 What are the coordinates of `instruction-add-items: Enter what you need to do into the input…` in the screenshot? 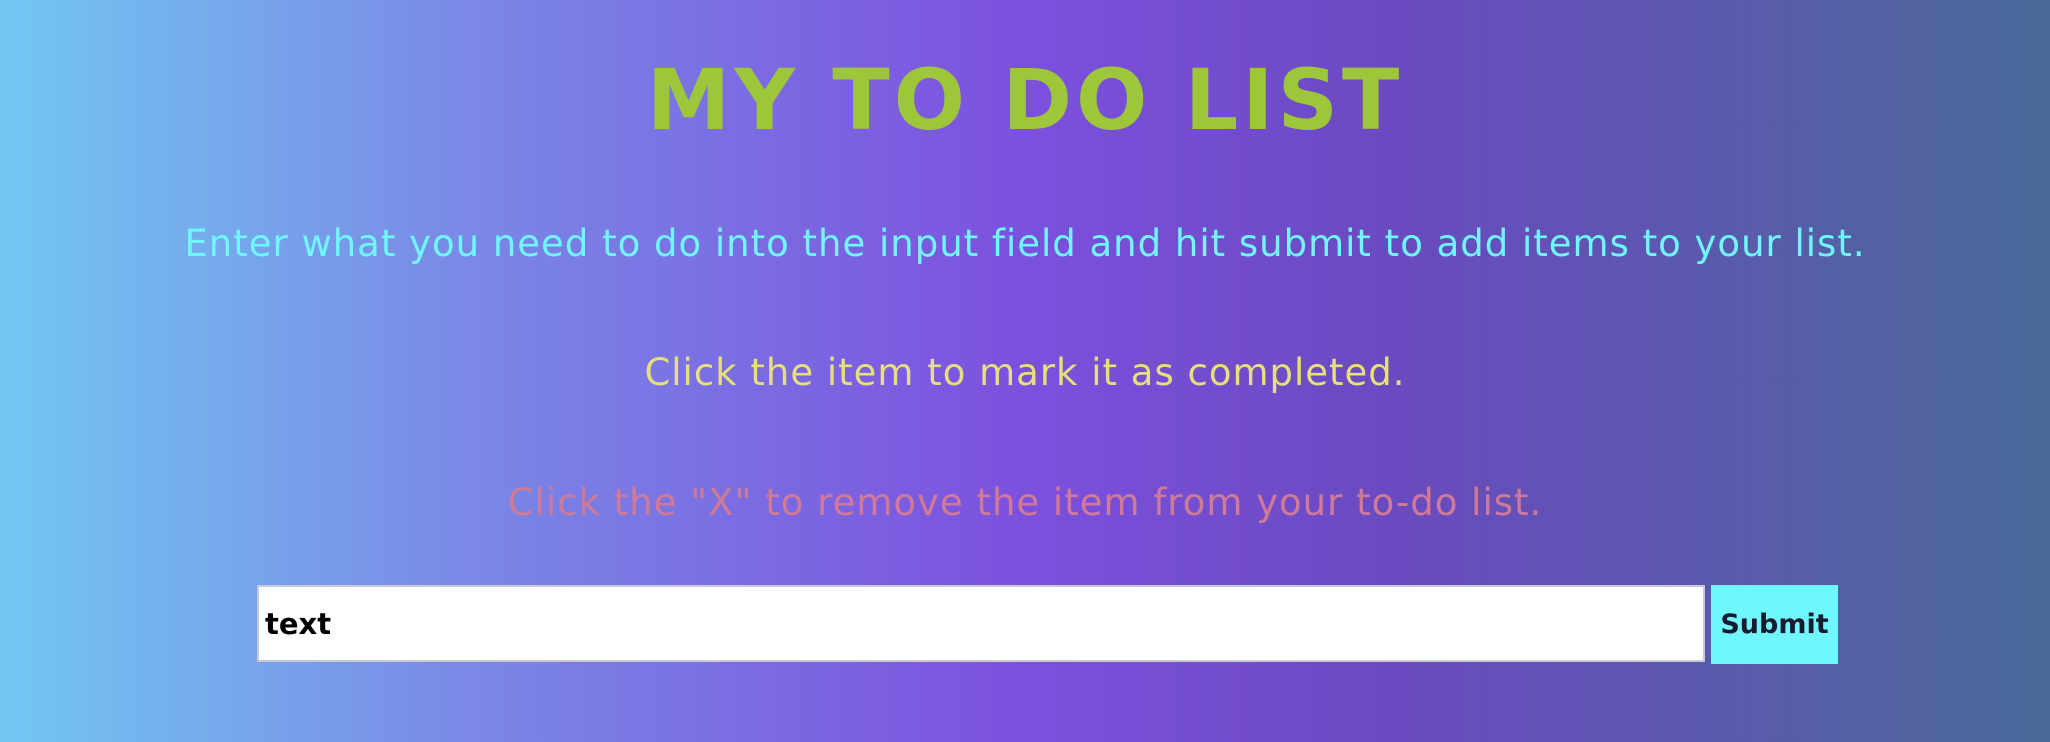 It's located at (1025, 243).